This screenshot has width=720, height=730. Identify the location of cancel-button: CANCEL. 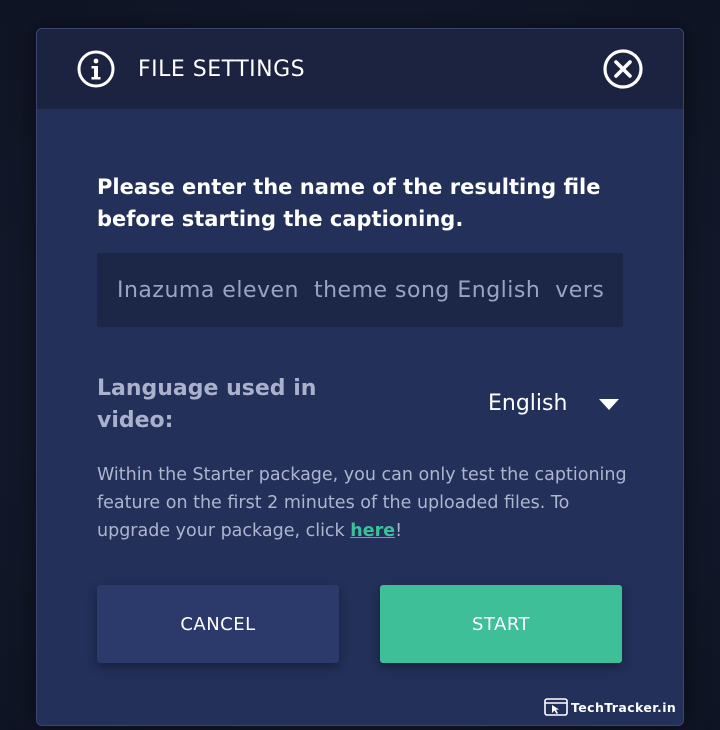
(218, 624).